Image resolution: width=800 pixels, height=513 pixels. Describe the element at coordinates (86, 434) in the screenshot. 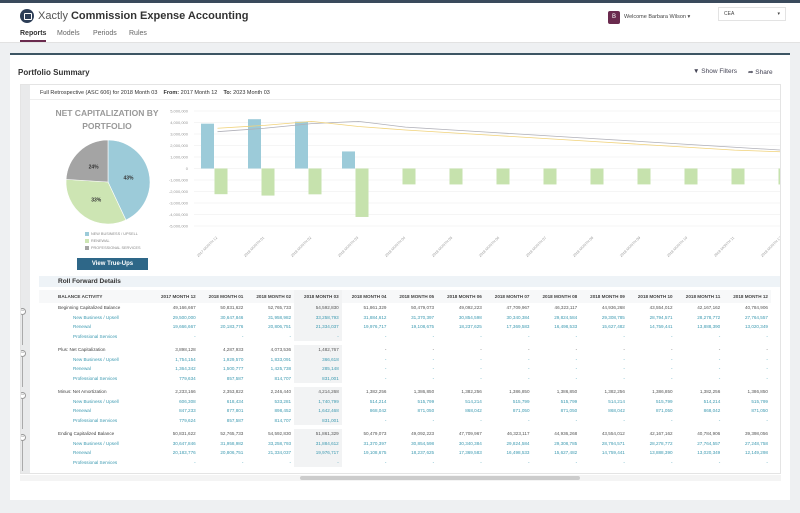

I see `row-label: Ending Capitalized Balance` at that location.